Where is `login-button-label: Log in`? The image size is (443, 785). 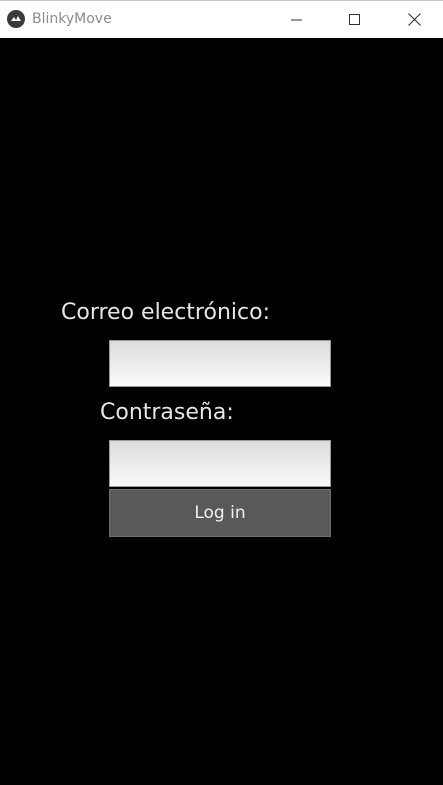 login-button-label: Log in is located at coordinates (220, 513).